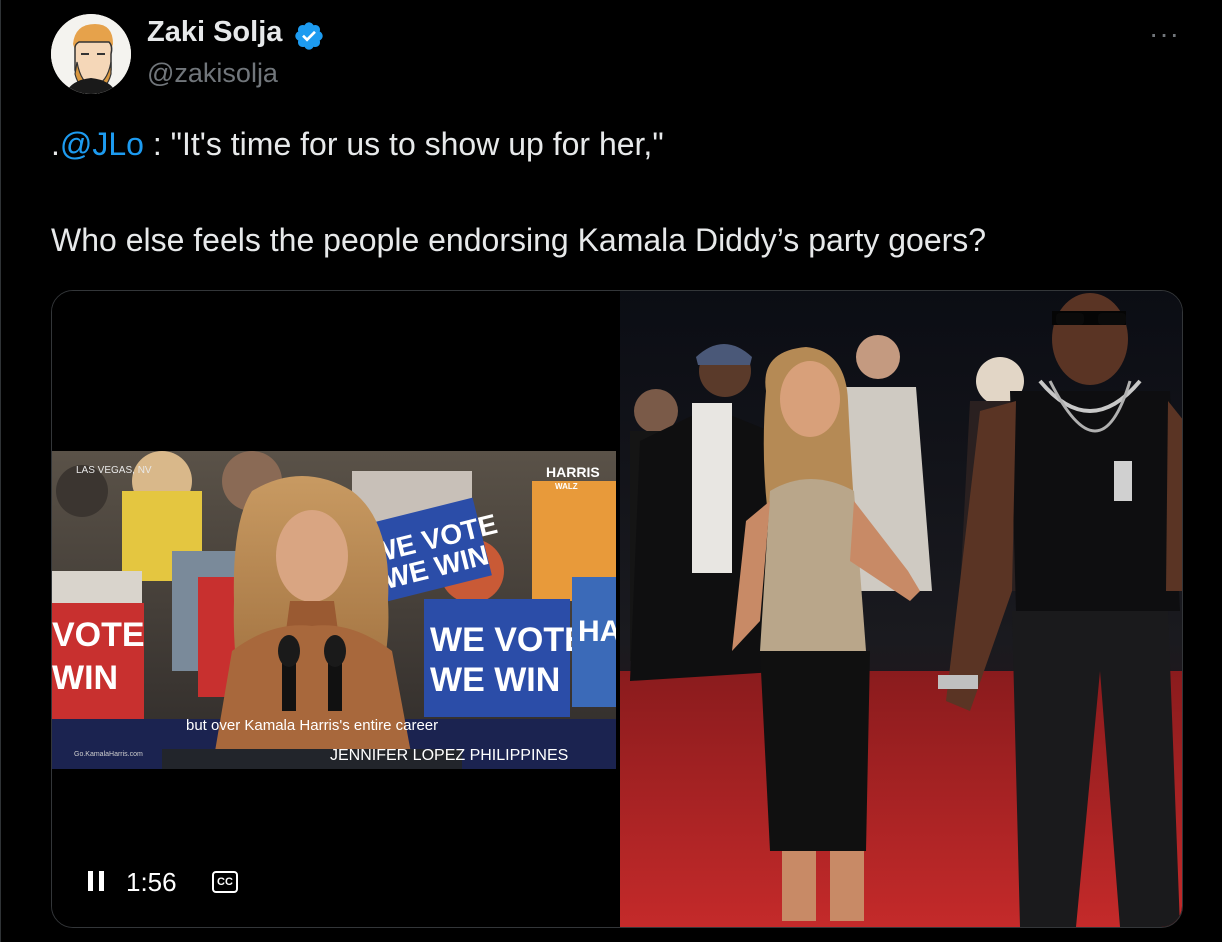 The height and width of the screenshot is (942, 1222). What do you see at coordinates (1164, 34) in the screenshot?
I see `more-options-icon: ···` at bounding box center [1164, 34].